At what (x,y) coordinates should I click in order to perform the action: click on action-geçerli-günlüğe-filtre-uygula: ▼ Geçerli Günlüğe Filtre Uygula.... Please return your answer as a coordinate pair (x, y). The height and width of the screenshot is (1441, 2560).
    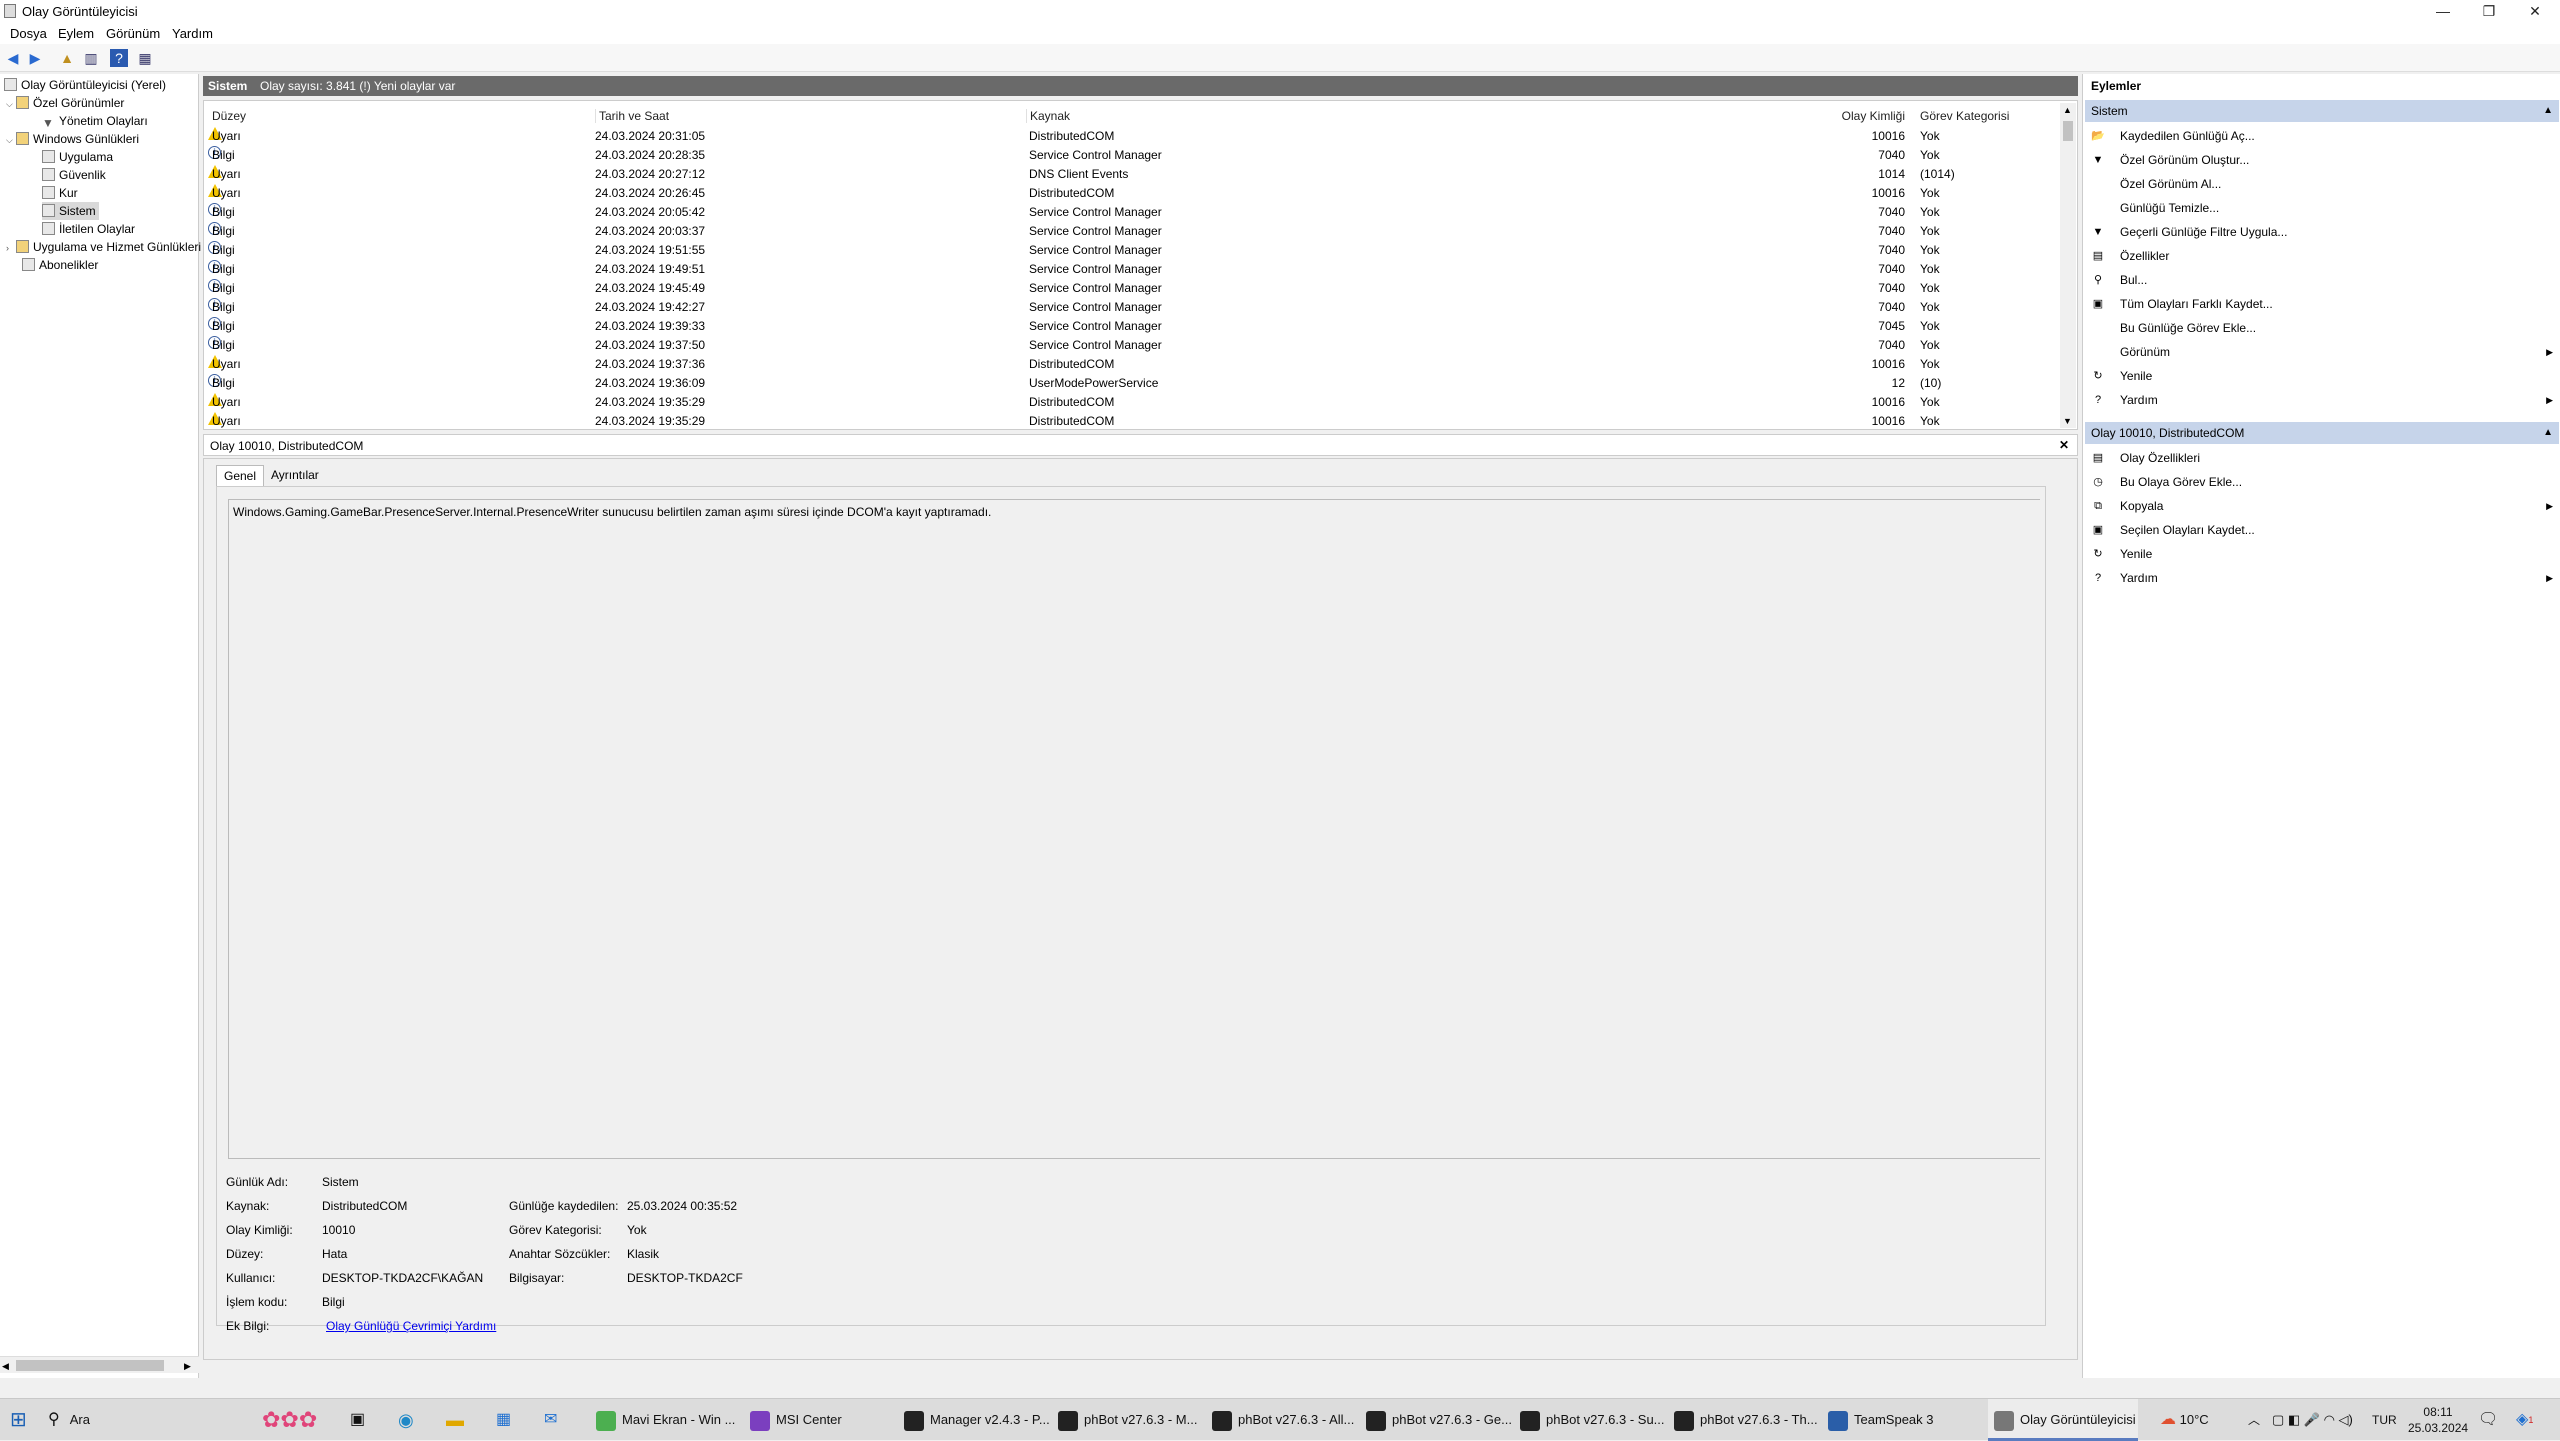
    Looking at the image, I should click on (2322, 232).